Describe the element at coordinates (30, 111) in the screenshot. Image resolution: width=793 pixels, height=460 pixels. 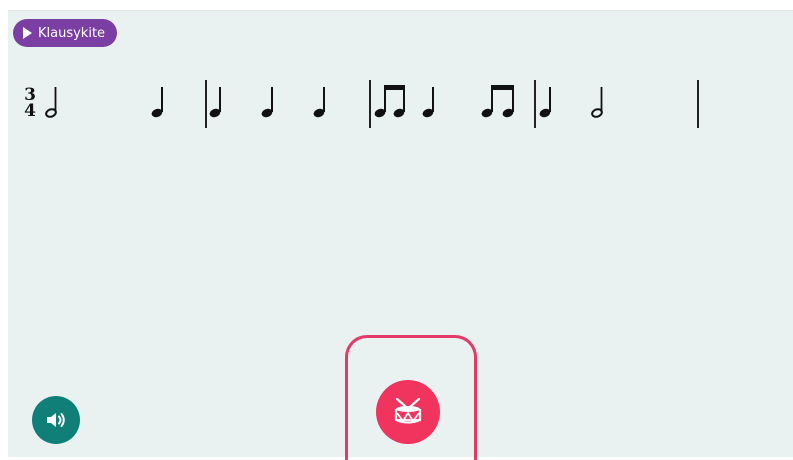
I see `time-signature-bottom: 4` at that location.